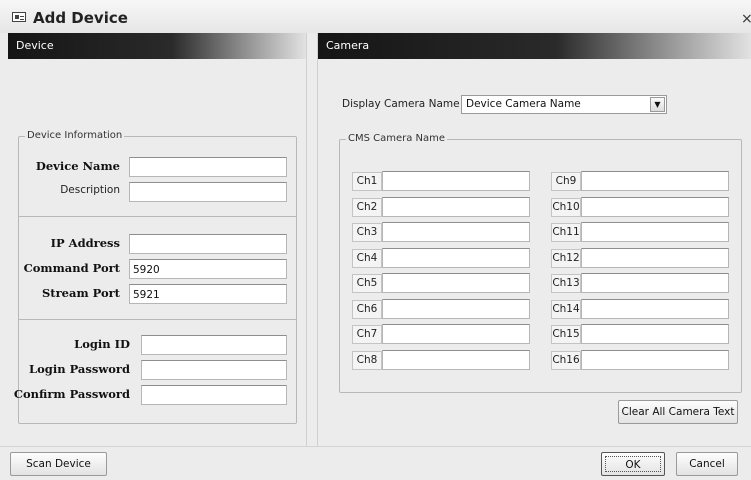 Image resolution: width=751 pixels, height=480 pixels. I want to click on channel-label: Ch14, so click(566, 309).